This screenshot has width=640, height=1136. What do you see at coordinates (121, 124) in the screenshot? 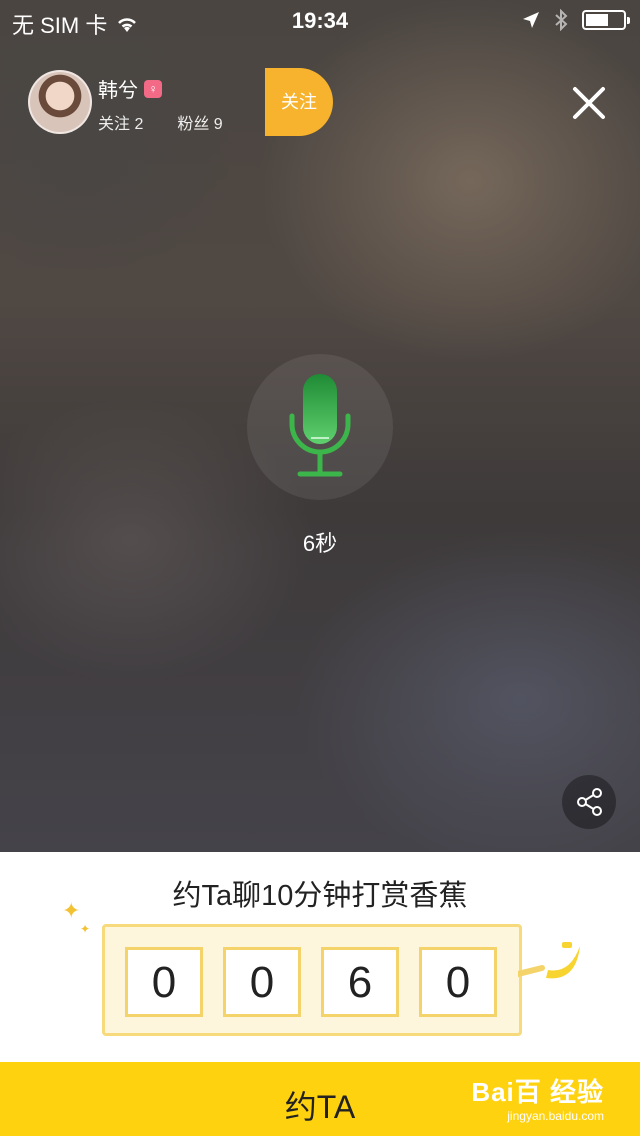
I see `following-count: 关注 2` at bounding box center [121, 124].